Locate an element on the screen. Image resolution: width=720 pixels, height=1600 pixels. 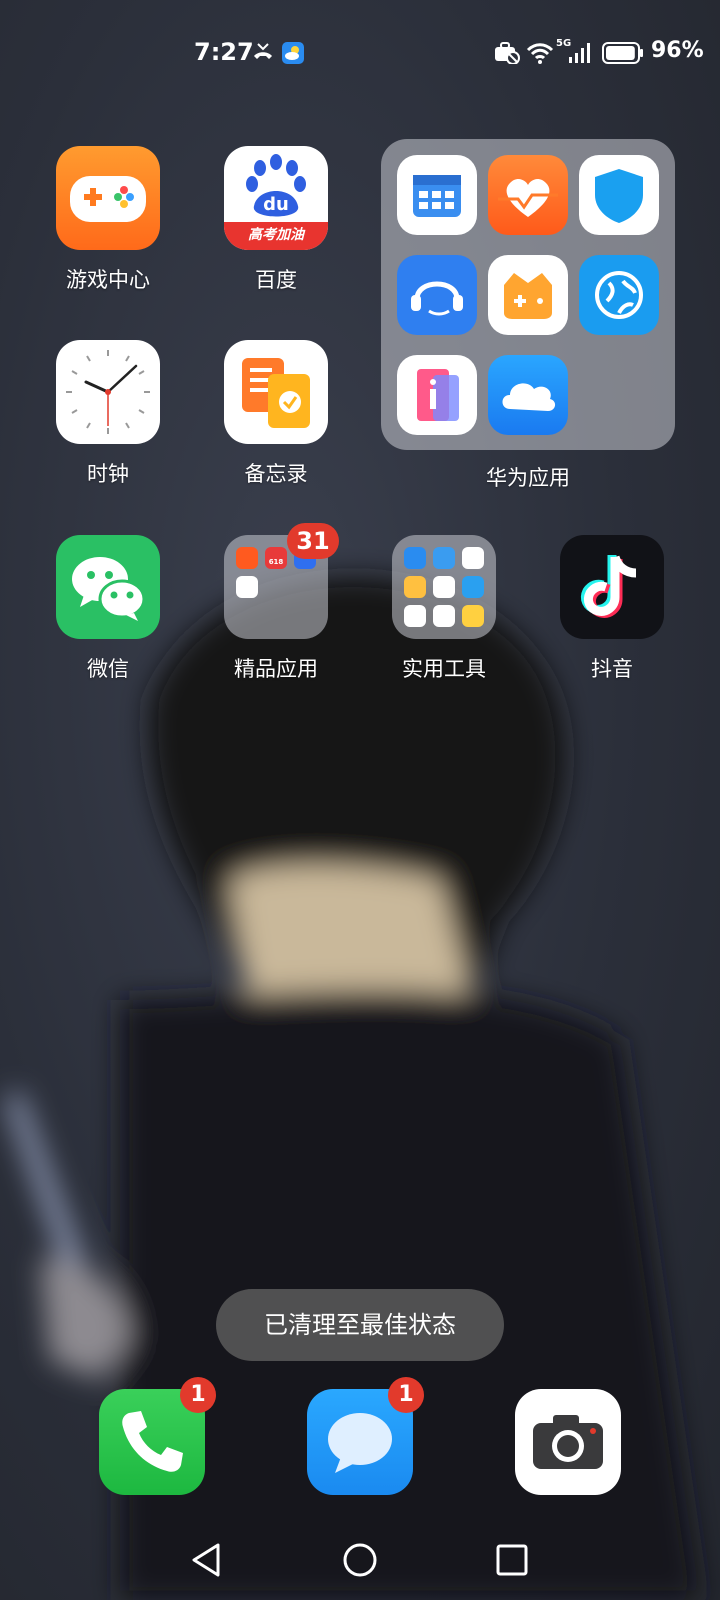
app-wechat: 微信 is located at coordinates (108, 609).